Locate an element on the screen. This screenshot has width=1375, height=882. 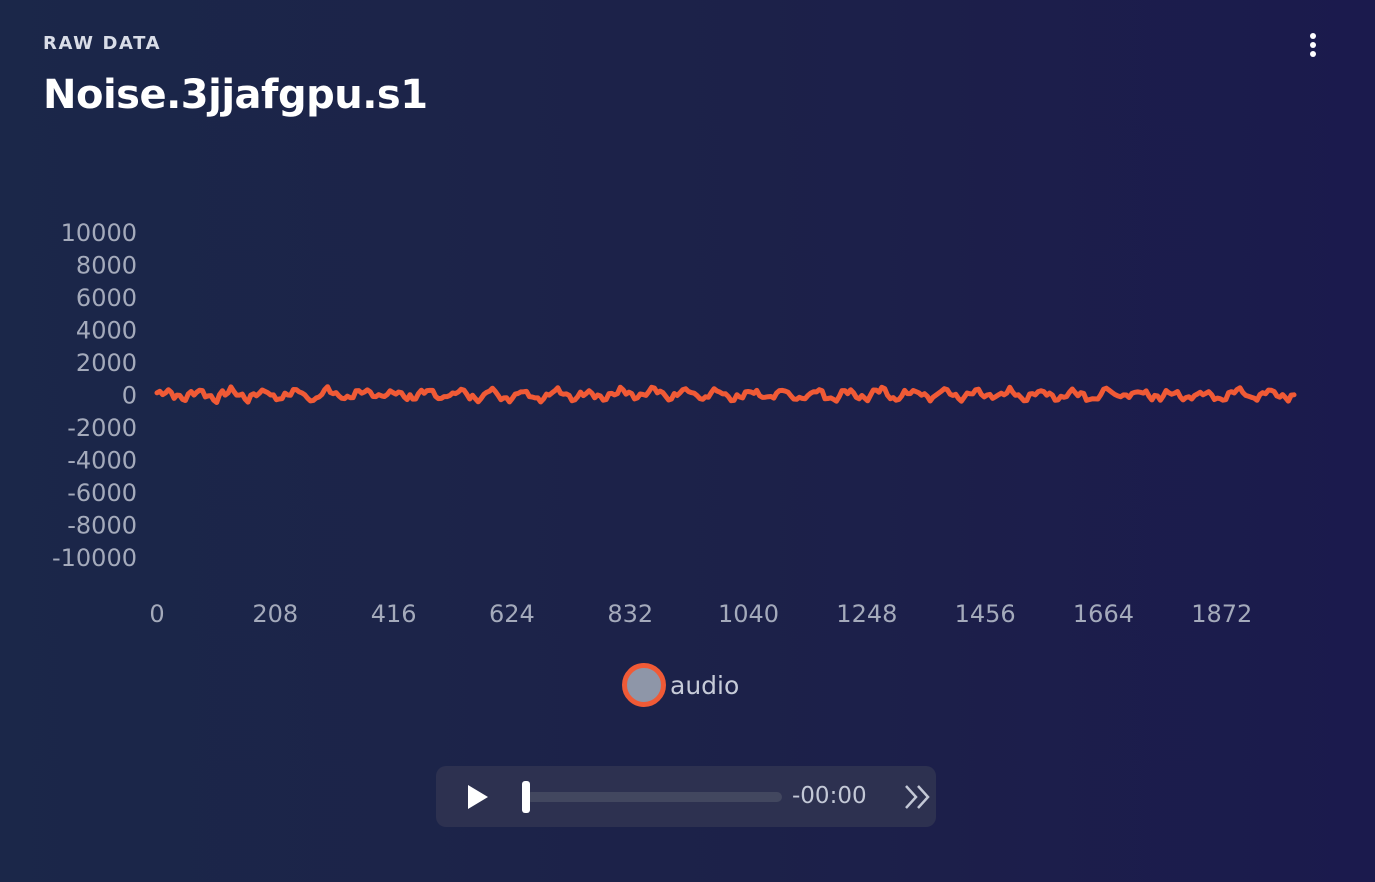
legend-item-audio: audio is located at coordinates (680, 685).